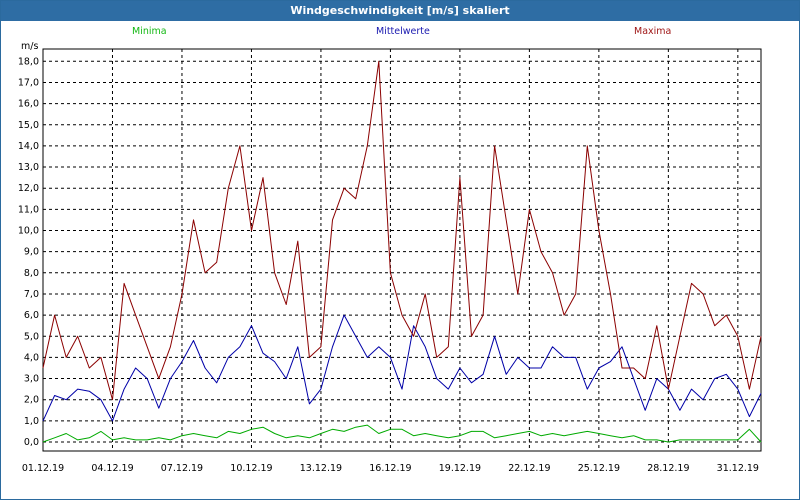 The height and width of the screenshot is (501, 800). Describe the element at coordinates (321, 468) in the screenshot. I see `x-tick-label: 13.12.19` at that location.